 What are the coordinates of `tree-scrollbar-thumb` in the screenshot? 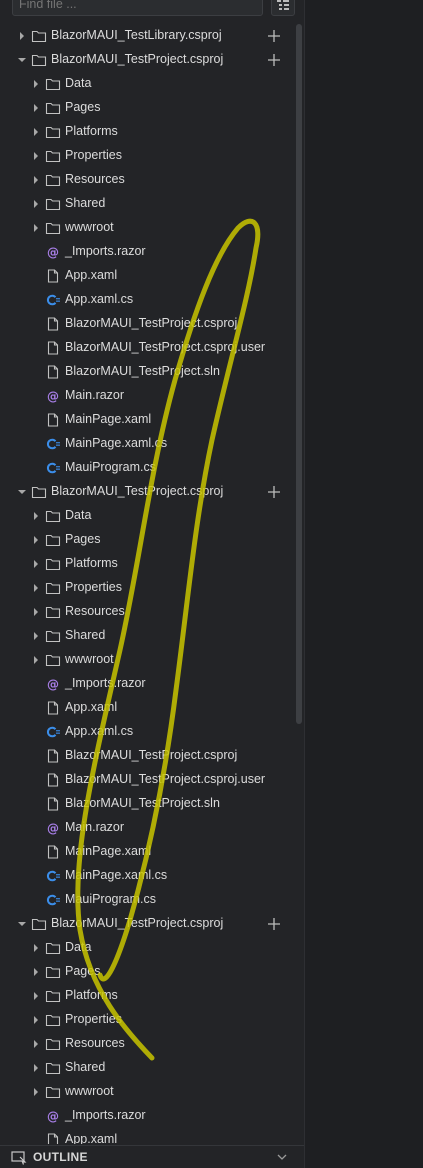 It's located at (299, 374).